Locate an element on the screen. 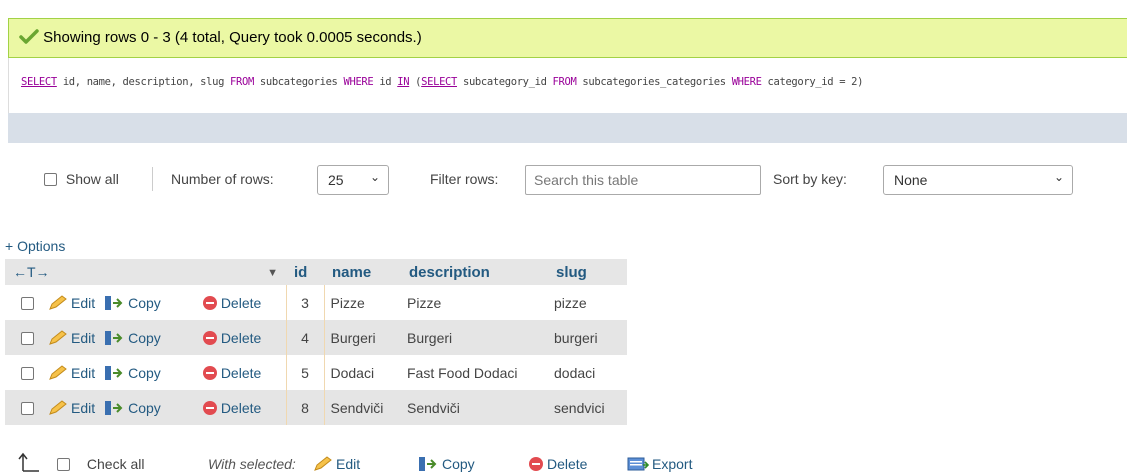 Image resolution: width=1127 pixels, height=475 pixels. bulk-delete-button: Delete is located at coordinates (557, 464).